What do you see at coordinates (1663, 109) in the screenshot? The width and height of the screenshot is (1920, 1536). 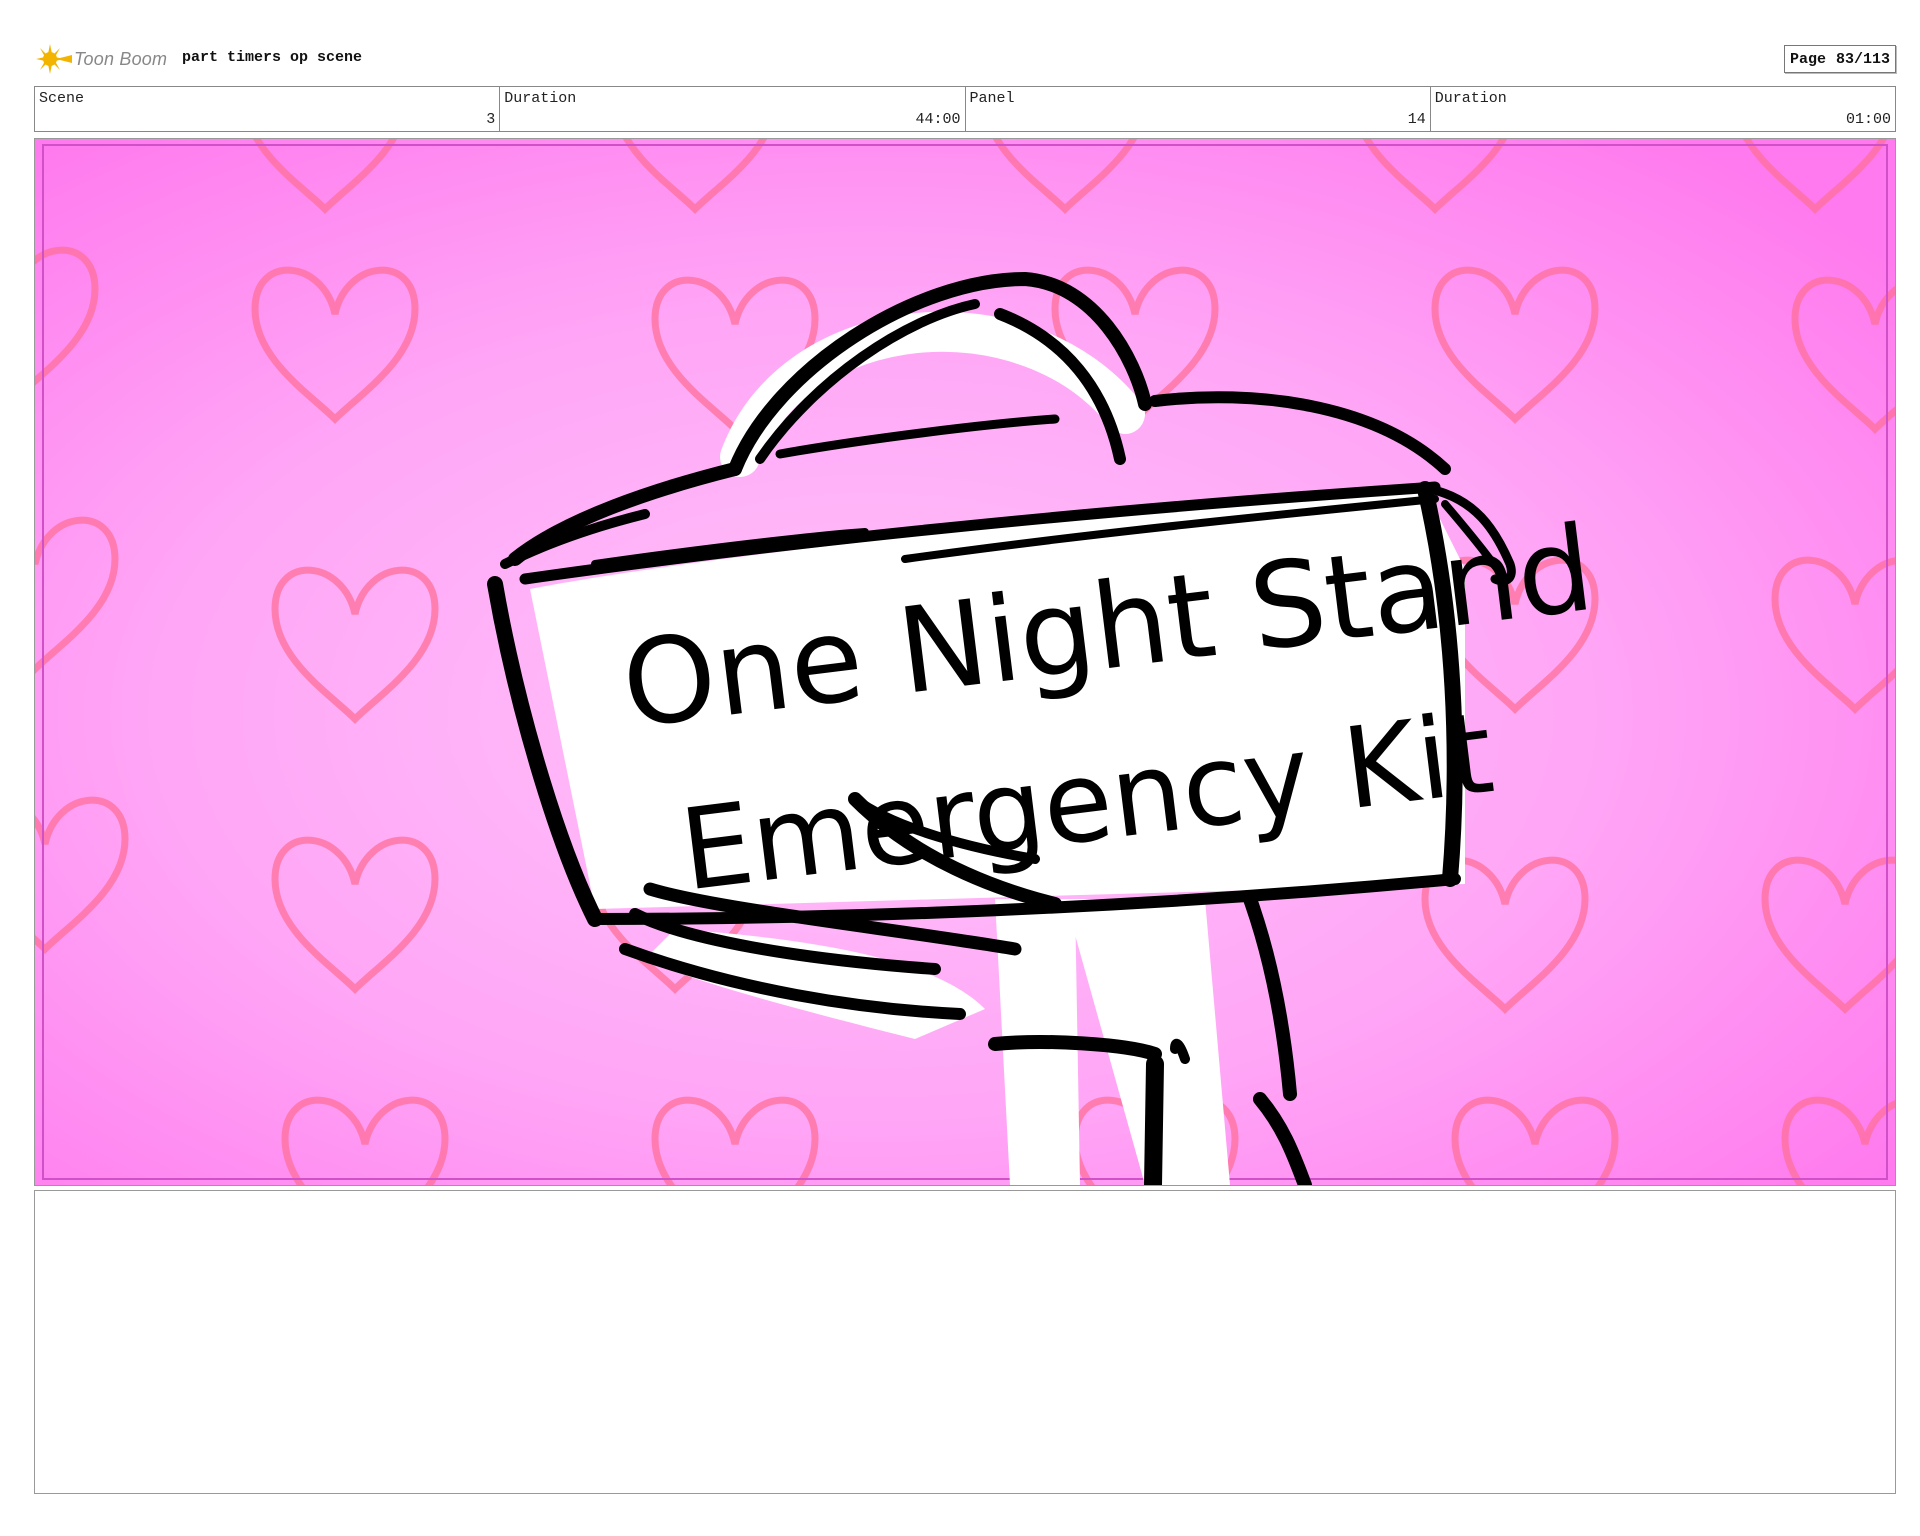 I see `panel-duration-cell: Duration 01:00` at bounding box center [1663, 109].